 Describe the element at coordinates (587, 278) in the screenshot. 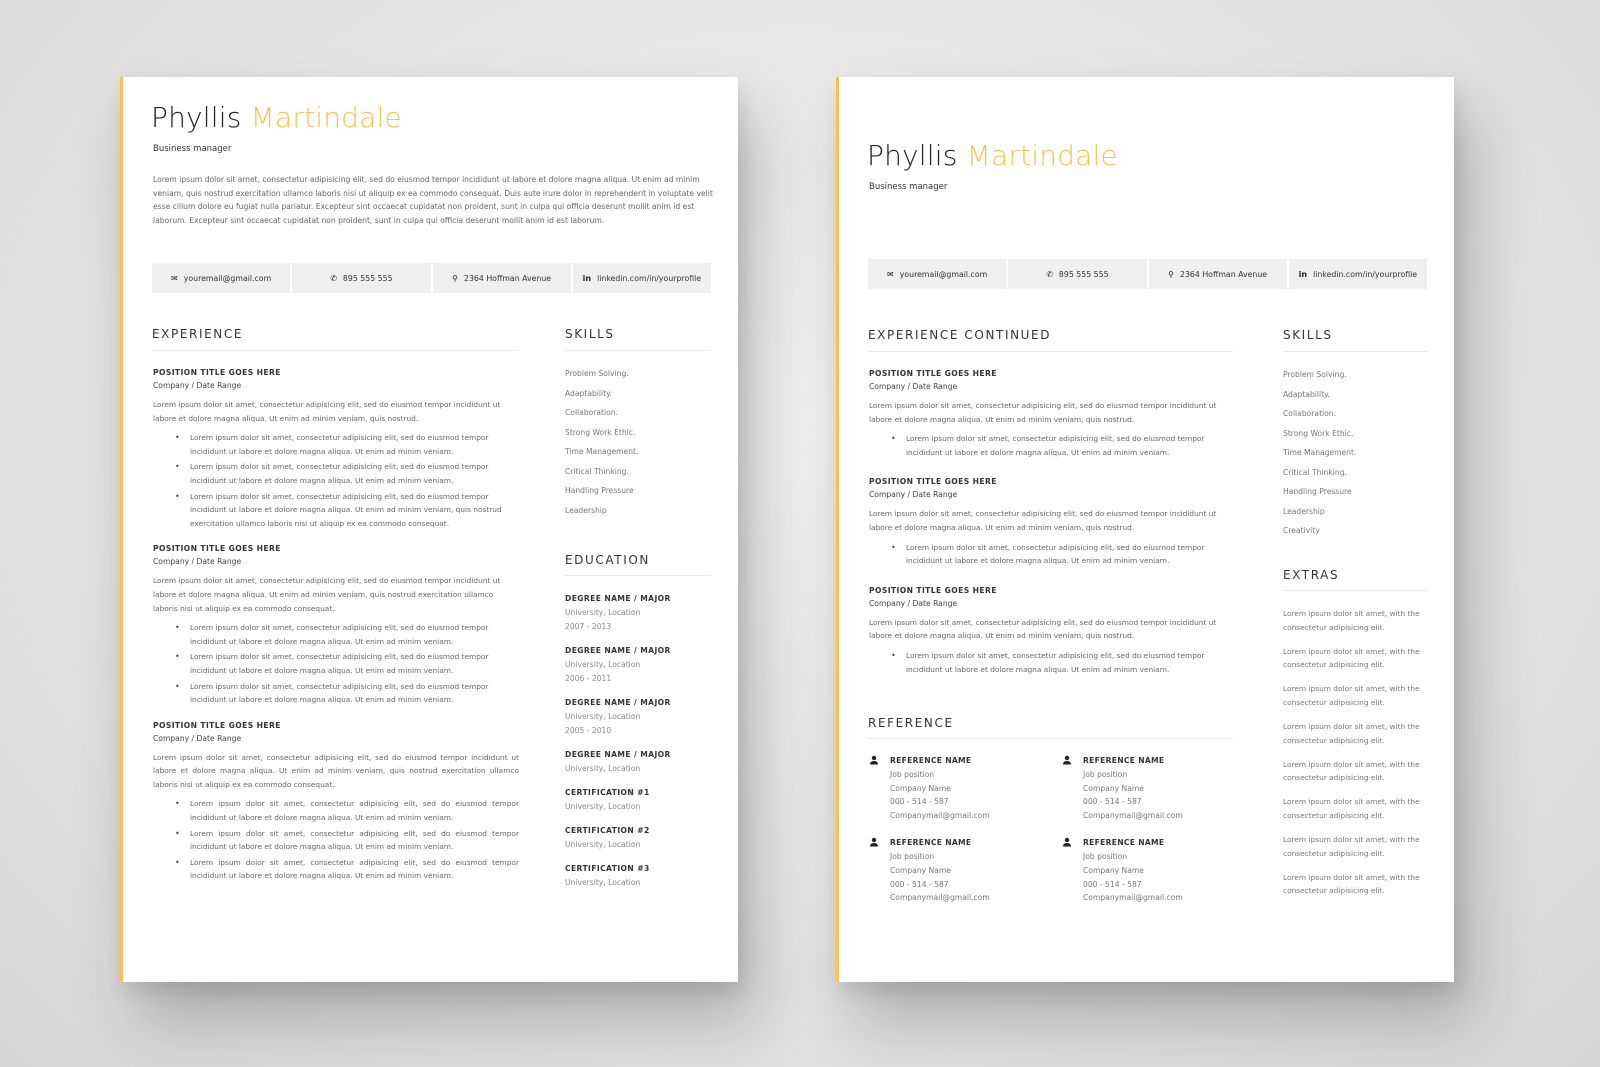

I see `linkedin-icon: in` at that location.